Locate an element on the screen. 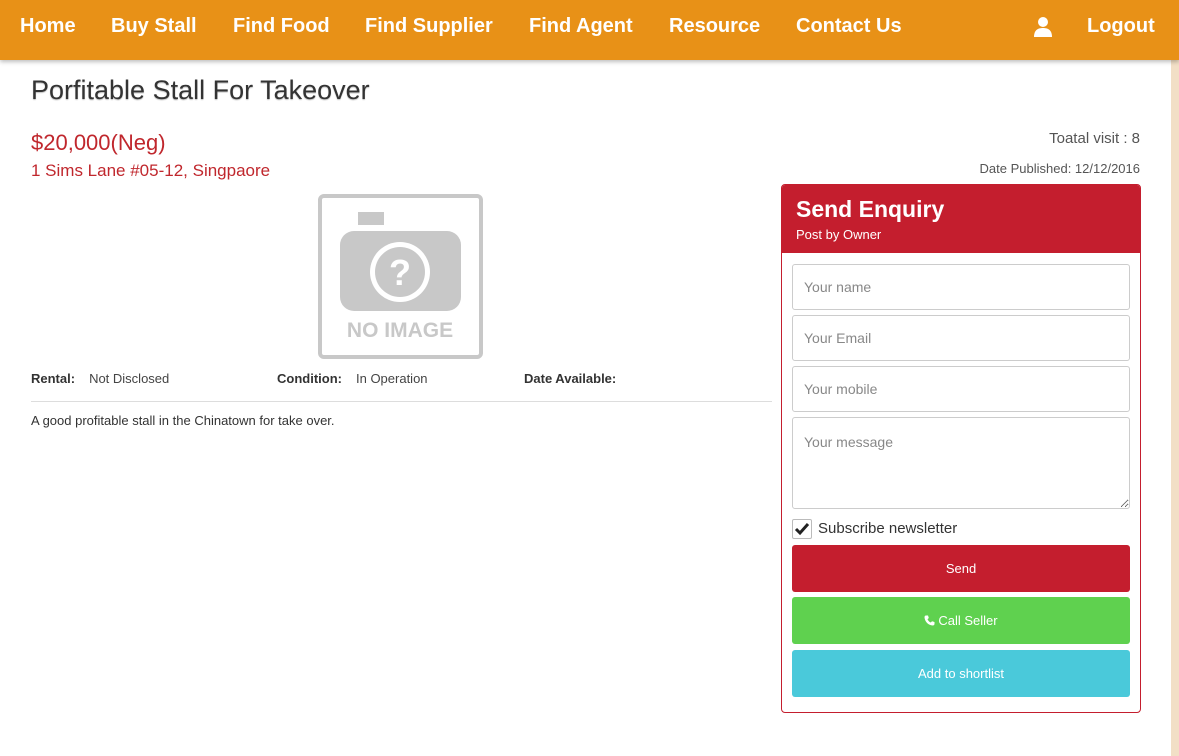 The width and height of the screenshot is (1179, 756). checkmark-icon is located at coordinates (802, 529).